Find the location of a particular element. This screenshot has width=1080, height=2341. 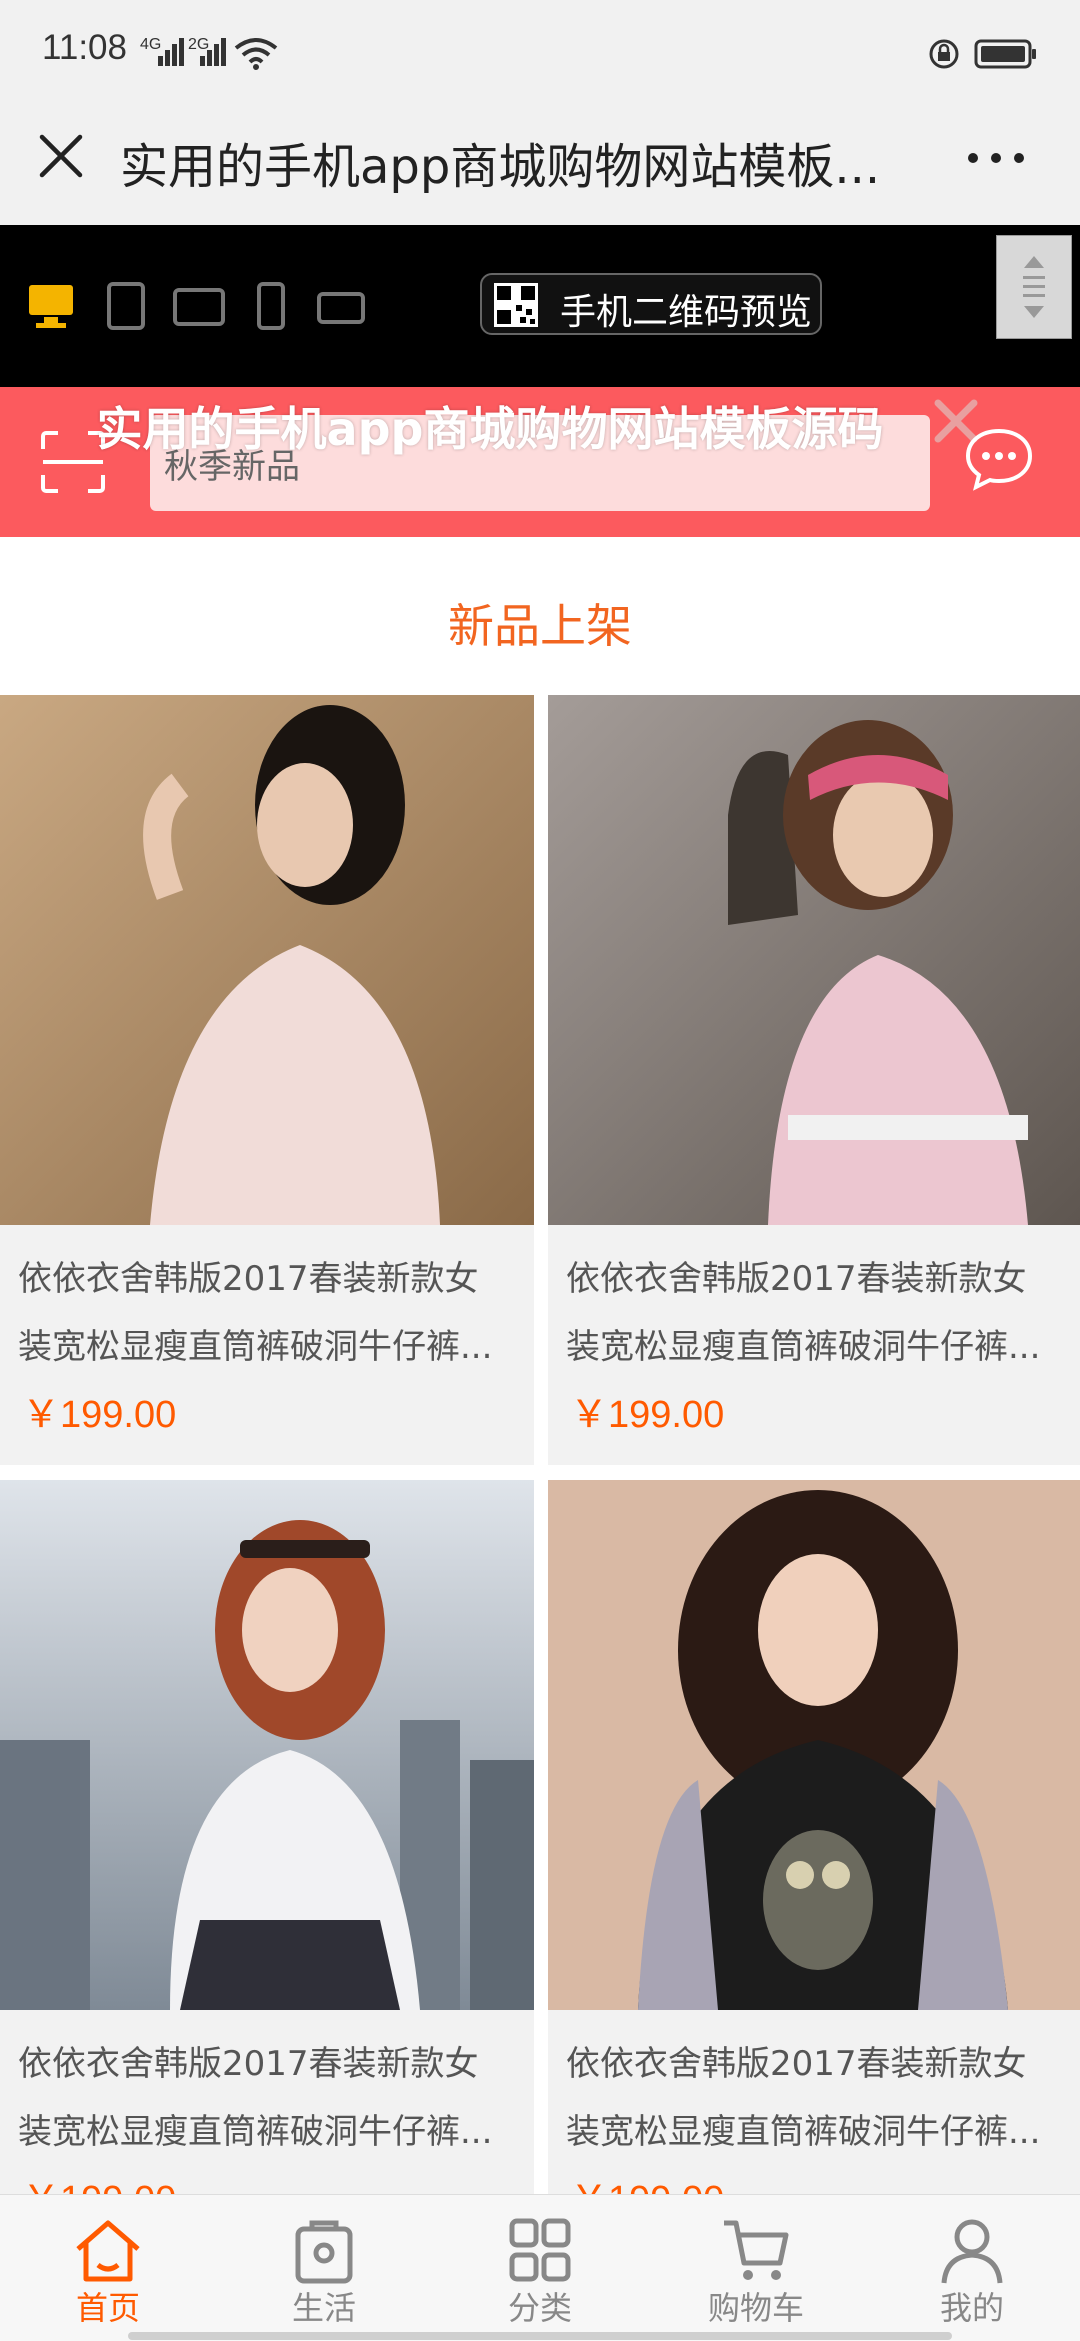

gesture-bar is located at coordinates (540, 2336).